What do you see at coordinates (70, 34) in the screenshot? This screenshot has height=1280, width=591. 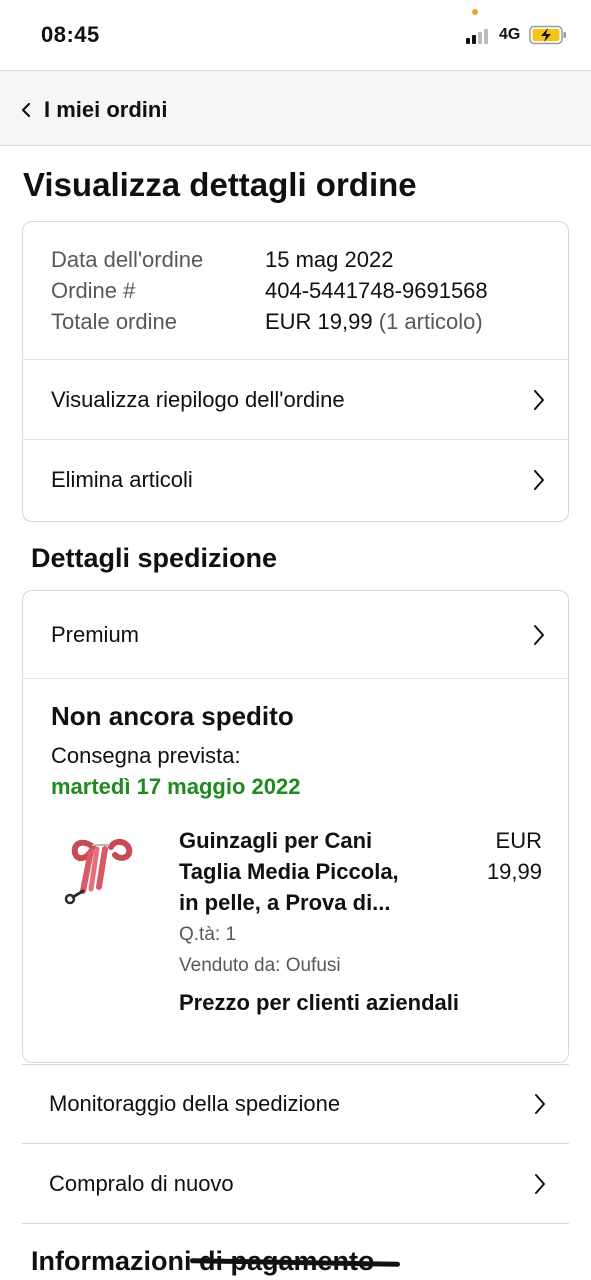 I see `status-time: 08:45` at bounding box center [70, 34].